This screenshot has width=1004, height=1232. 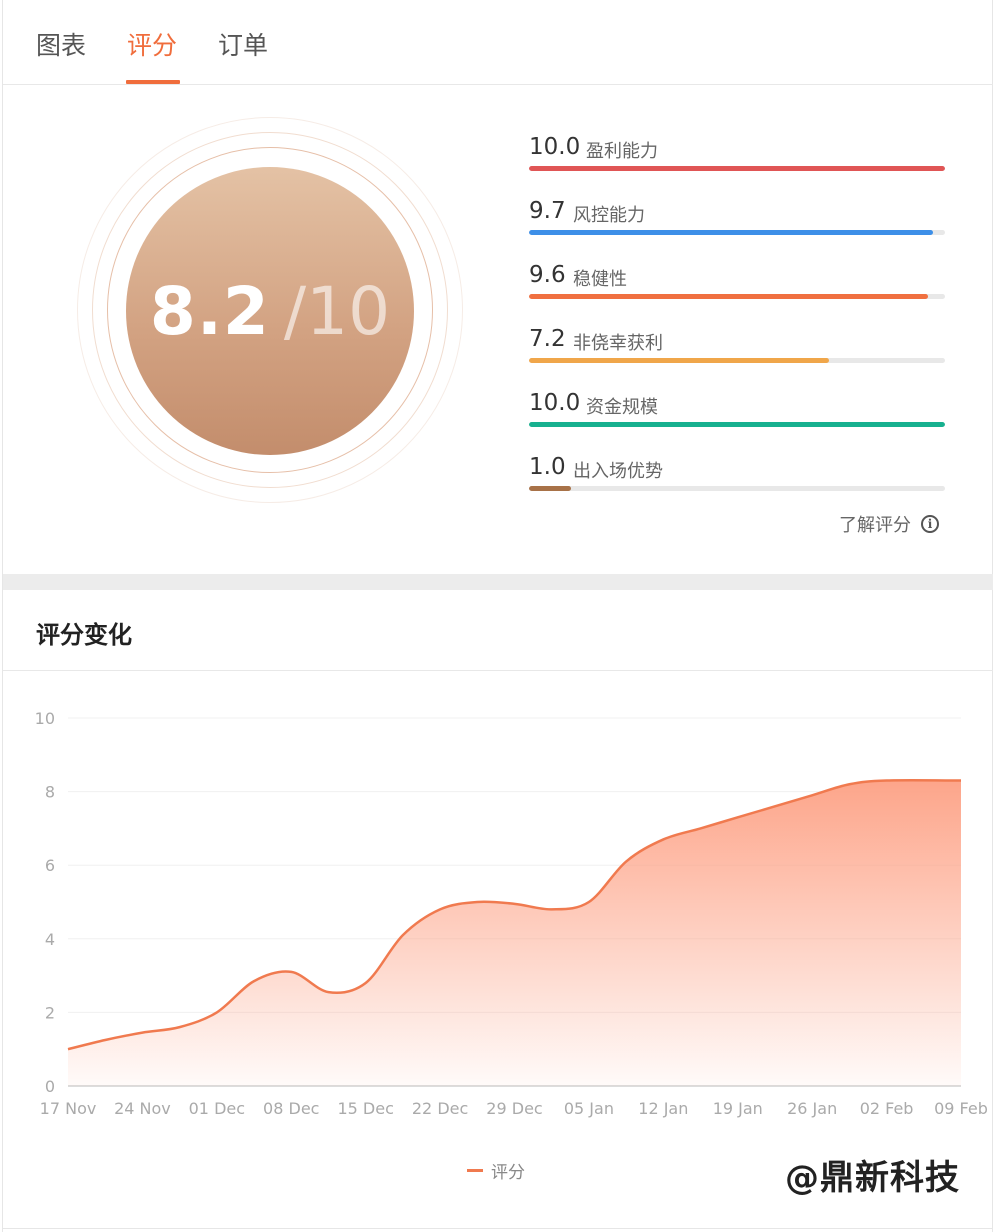 I want to click on metric-label: 出入场优势, so click(x=618, y=471).